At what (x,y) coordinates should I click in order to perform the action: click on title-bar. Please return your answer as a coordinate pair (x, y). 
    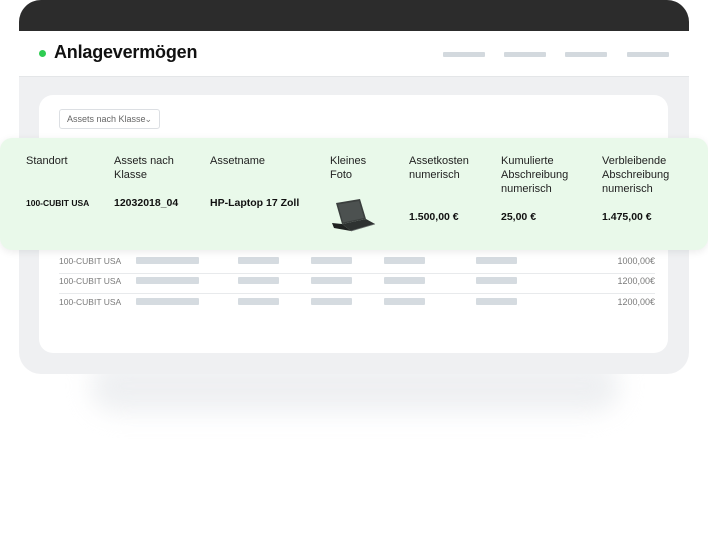
    Looking at the image, I should click on (354, 15).